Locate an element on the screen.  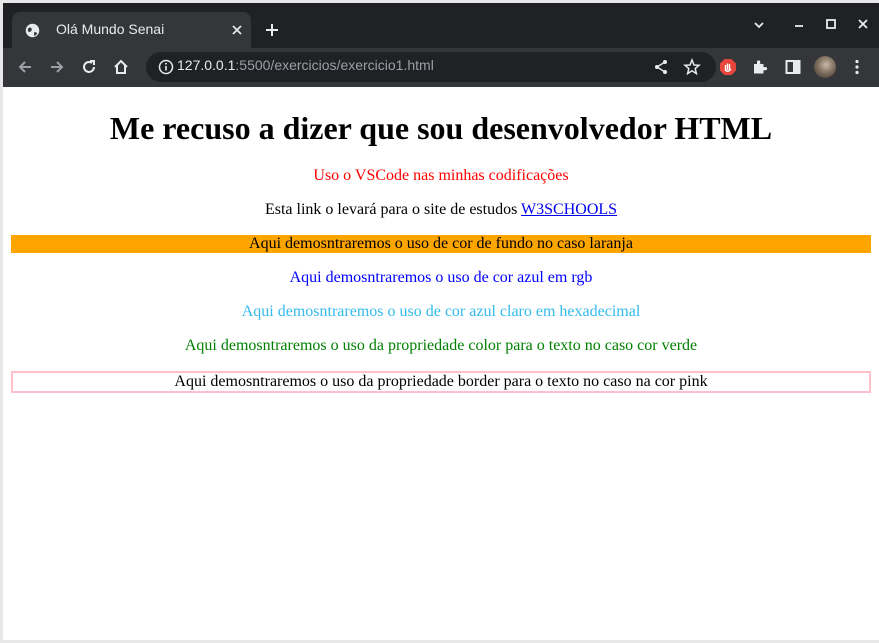
tab-search-chevron-down-icon is located at coordinates (759, 25).